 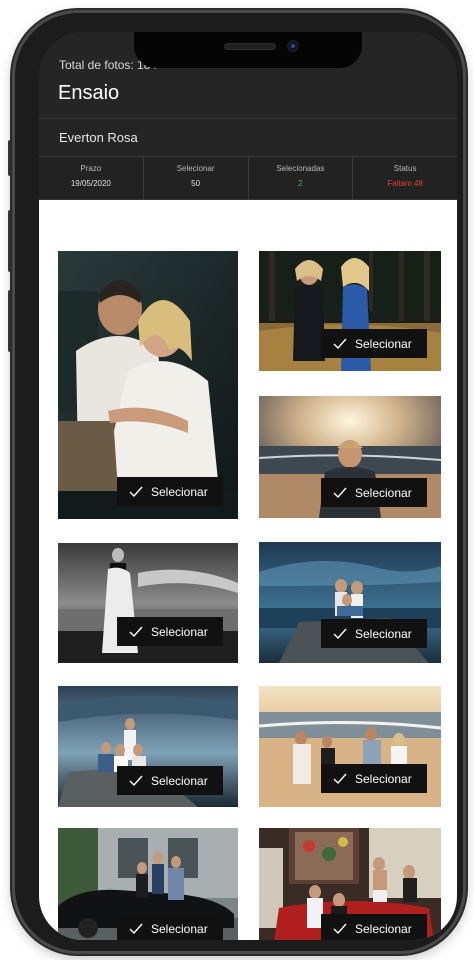 What do you see at coordinates (196, 178) in the screenshot?
I see `stat-to-select: Selecionar 50` at bounding box center [196, 178].